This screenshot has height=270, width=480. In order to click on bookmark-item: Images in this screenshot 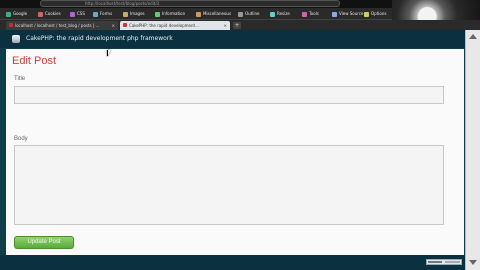, I will do `click(134, 14)`.